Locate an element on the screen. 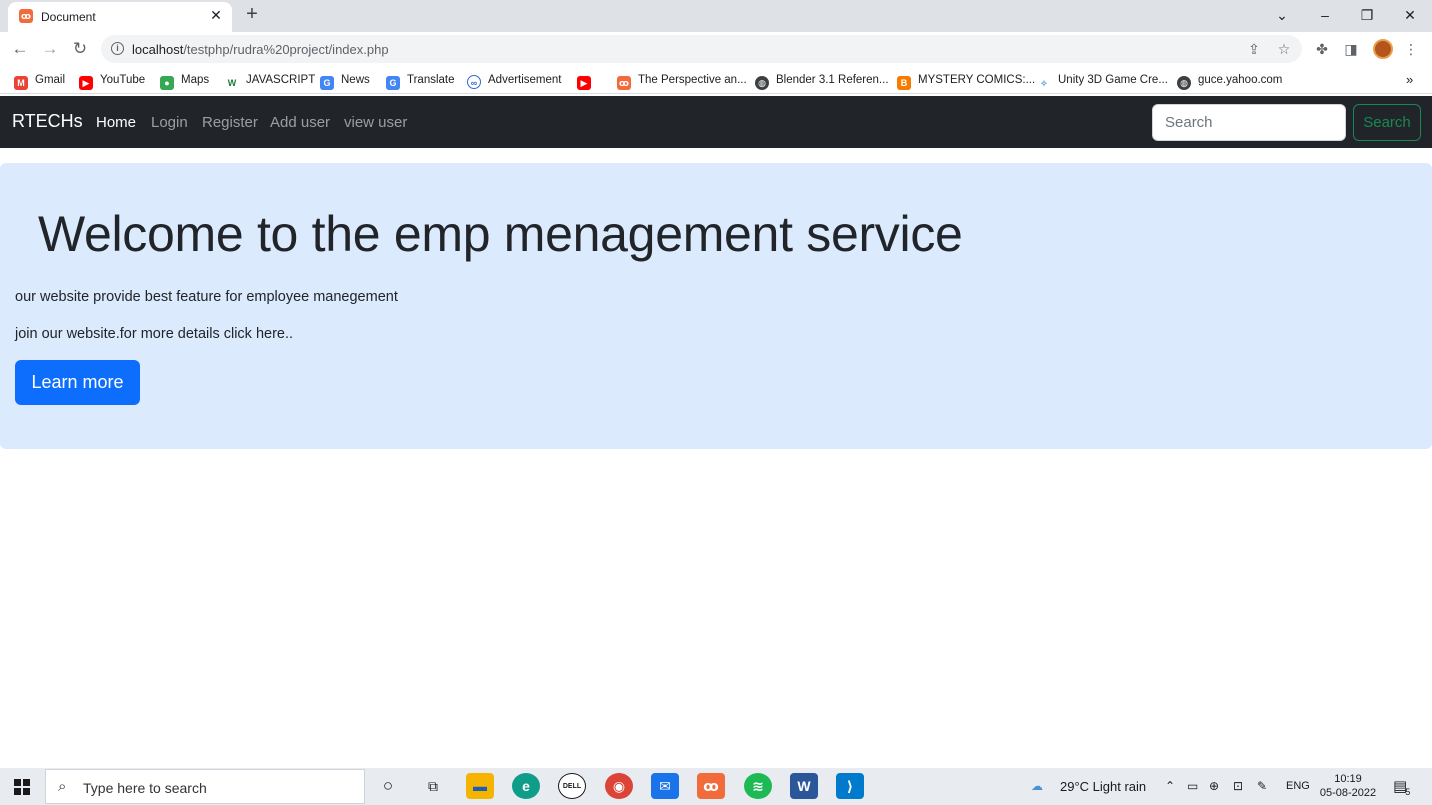  search-button: Search is located at coordinates (1387, 122).